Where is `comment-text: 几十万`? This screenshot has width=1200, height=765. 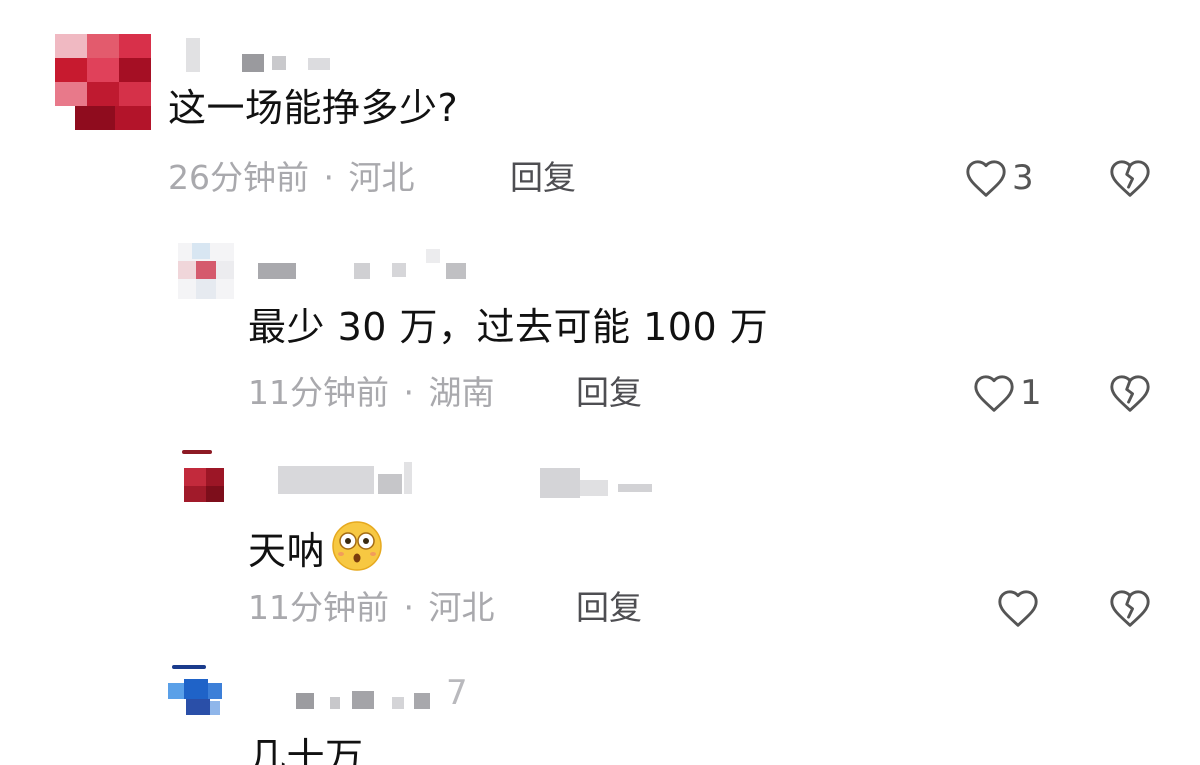 comment-text: 几十万 is located at coordinates (306, 750).